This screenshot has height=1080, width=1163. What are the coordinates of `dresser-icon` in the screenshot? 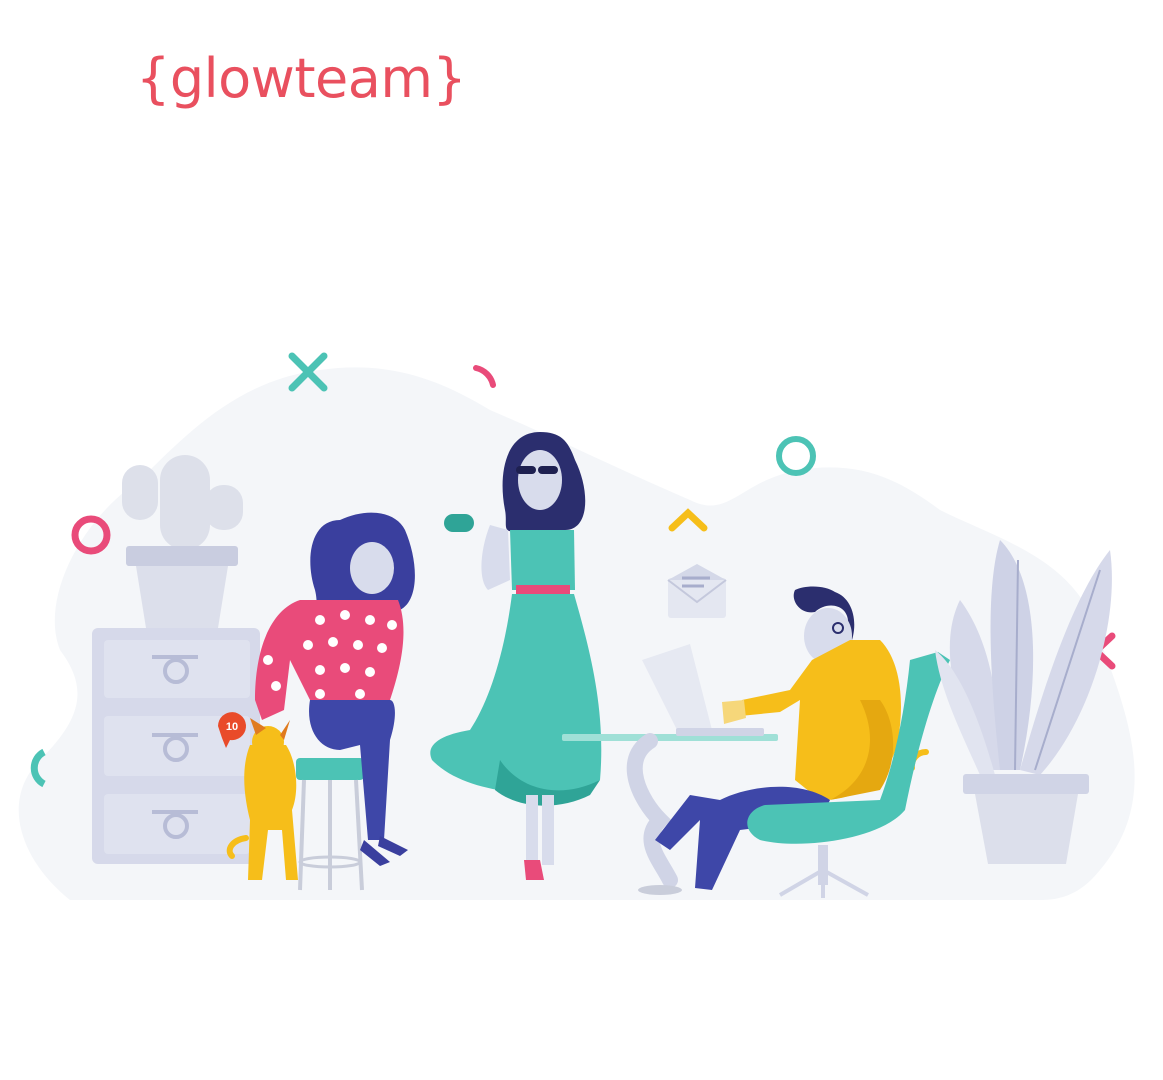 It's located at (176, 746).